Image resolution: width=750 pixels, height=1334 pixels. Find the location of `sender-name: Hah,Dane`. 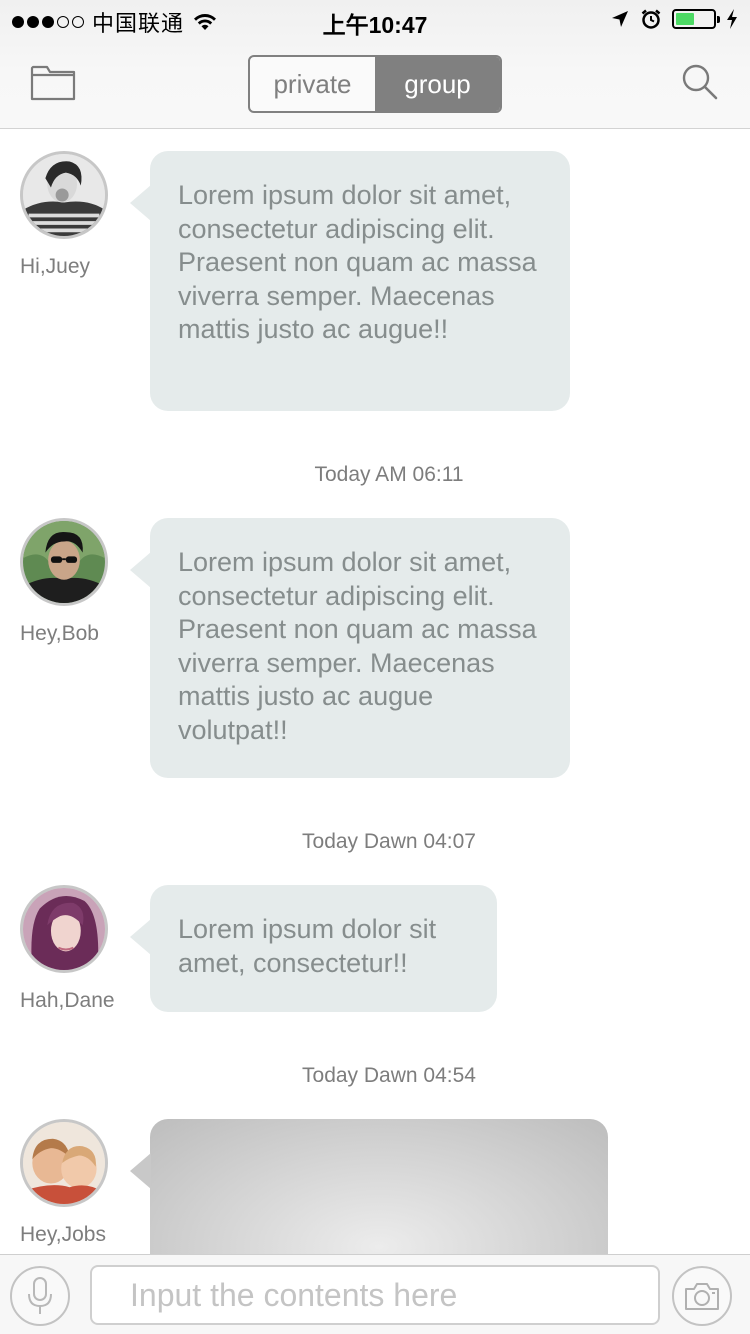

sender-name: Hah,Dane is located at coordinates (67, 1000).